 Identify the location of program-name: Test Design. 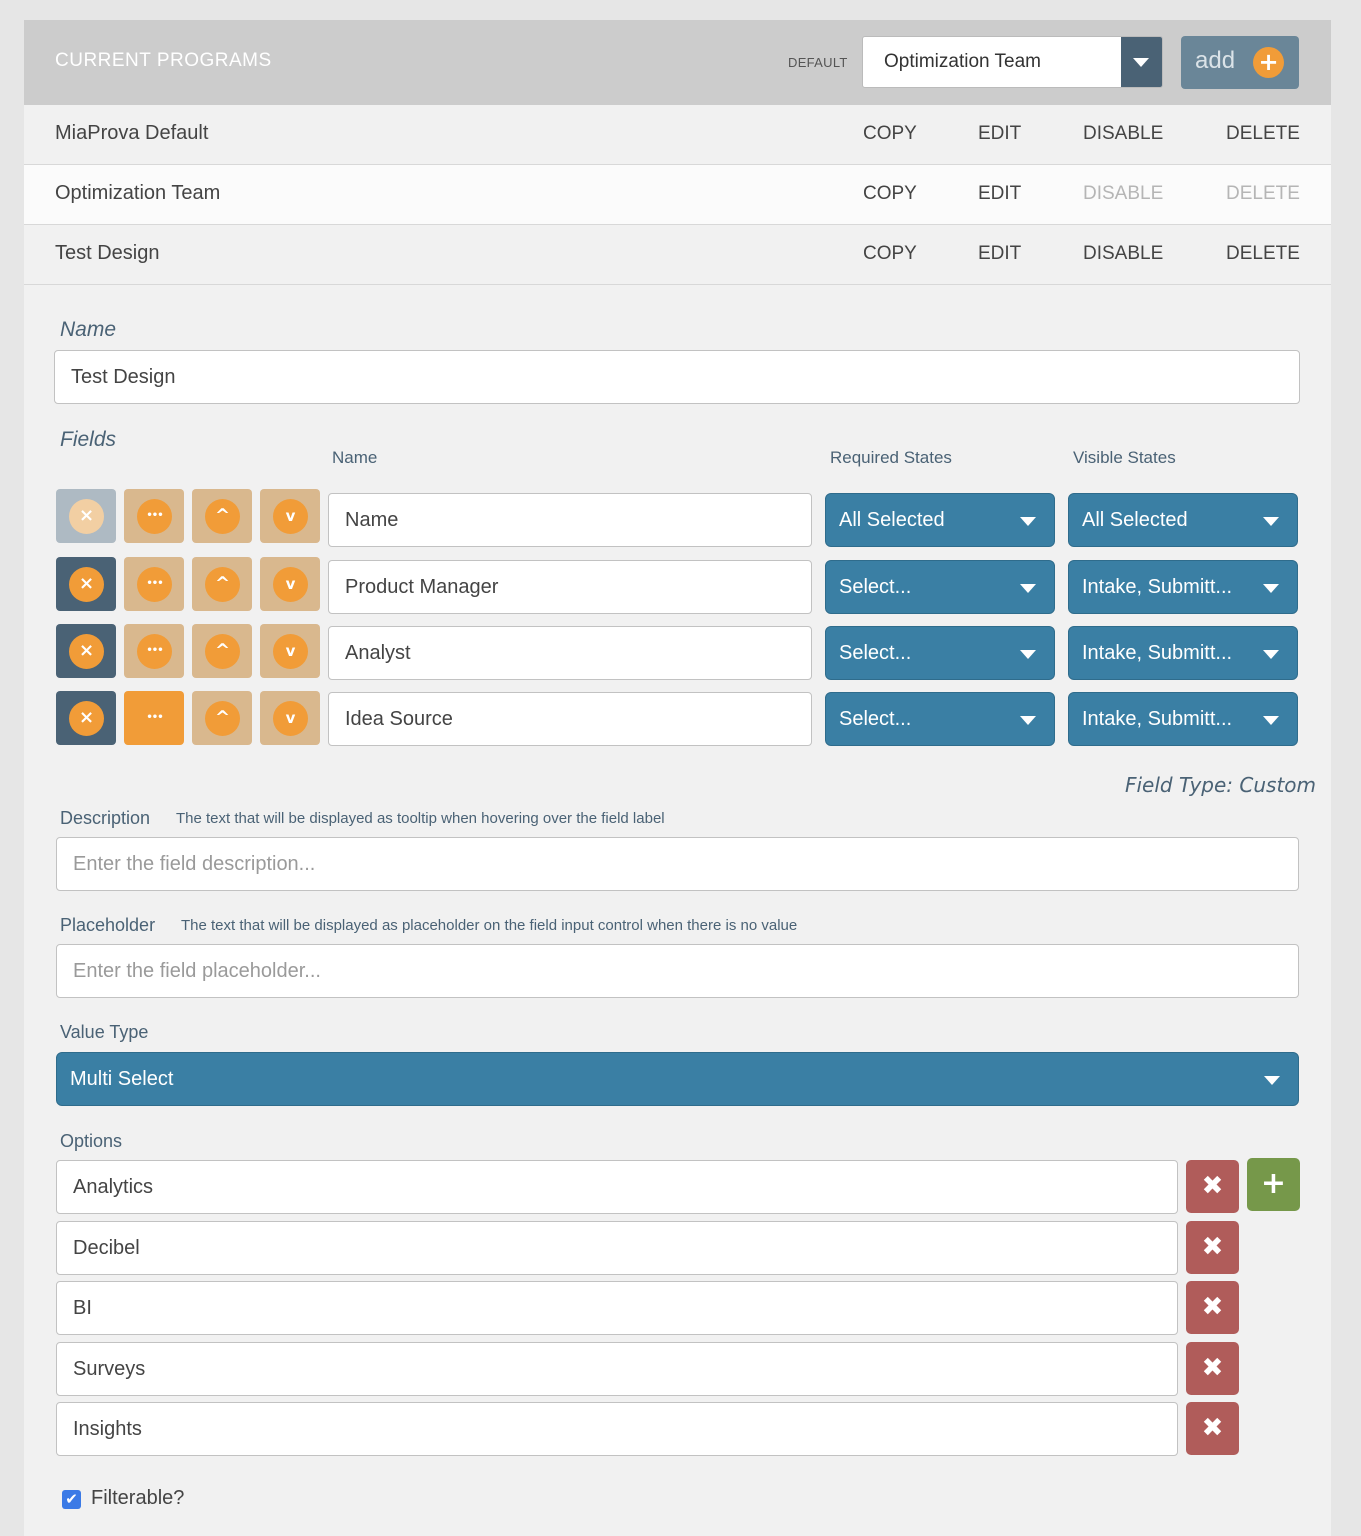
(107, 253).